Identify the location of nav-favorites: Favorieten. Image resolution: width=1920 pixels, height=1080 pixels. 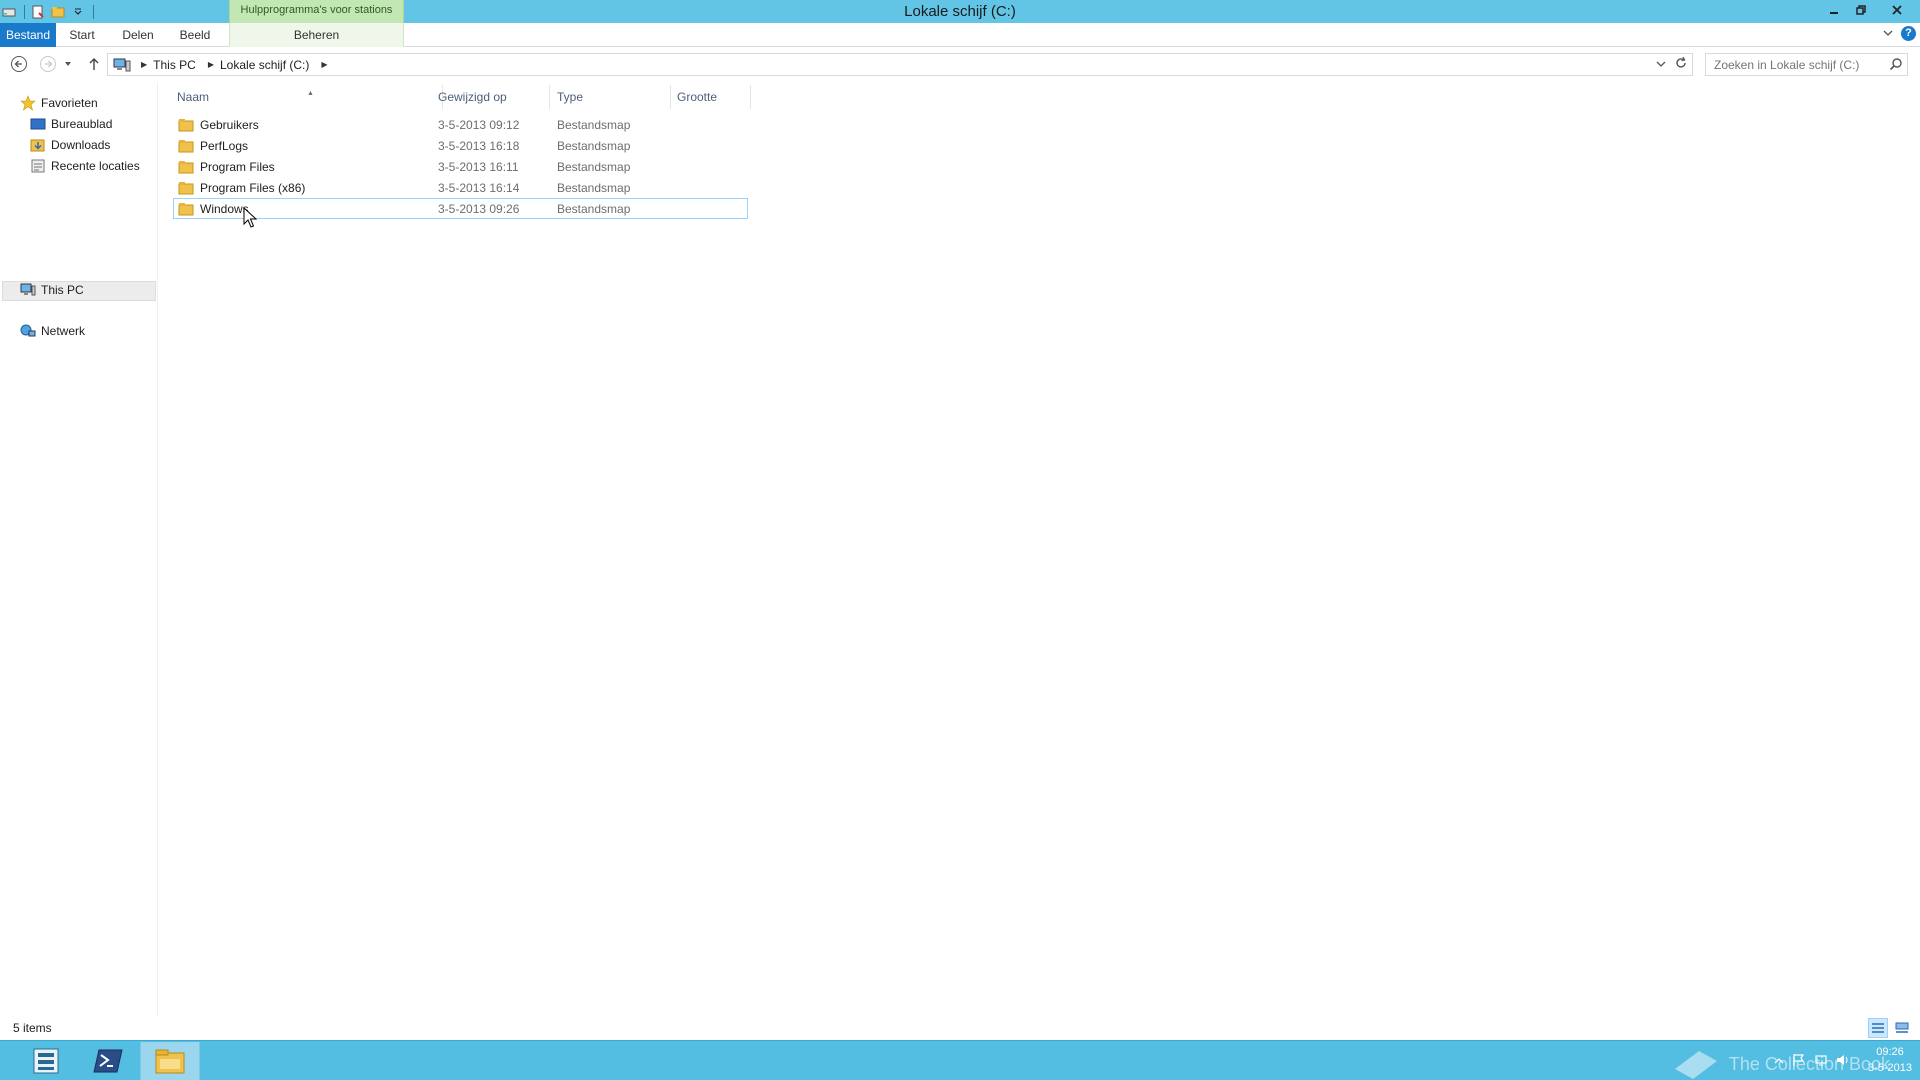
(59, 103).